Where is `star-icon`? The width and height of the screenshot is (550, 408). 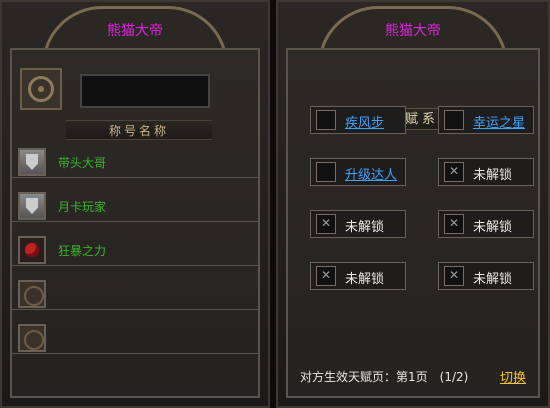
star-icon is located at coordinates (454, 120).